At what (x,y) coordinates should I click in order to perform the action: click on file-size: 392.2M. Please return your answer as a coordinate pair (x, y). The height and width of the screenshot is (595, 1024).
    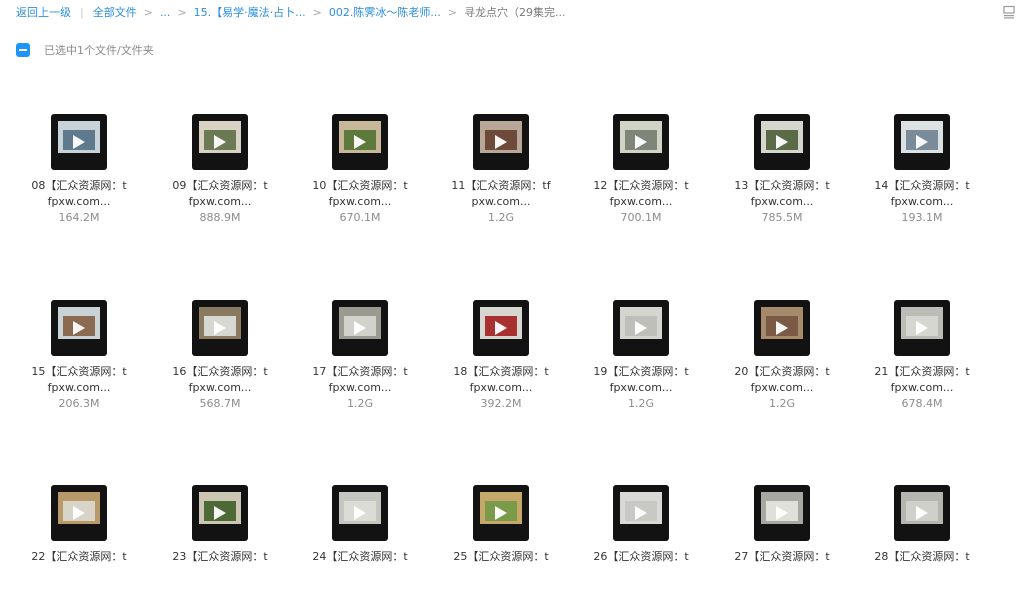
    Looking at the image, I should click on (501, 403).